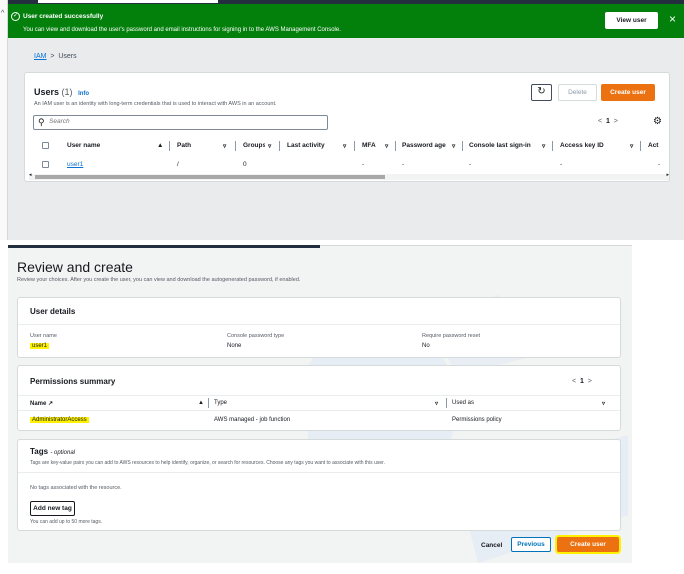 This screenshot has height=574, width=684. I want to click on breadcrumb-current: Users, so click(67, 56).